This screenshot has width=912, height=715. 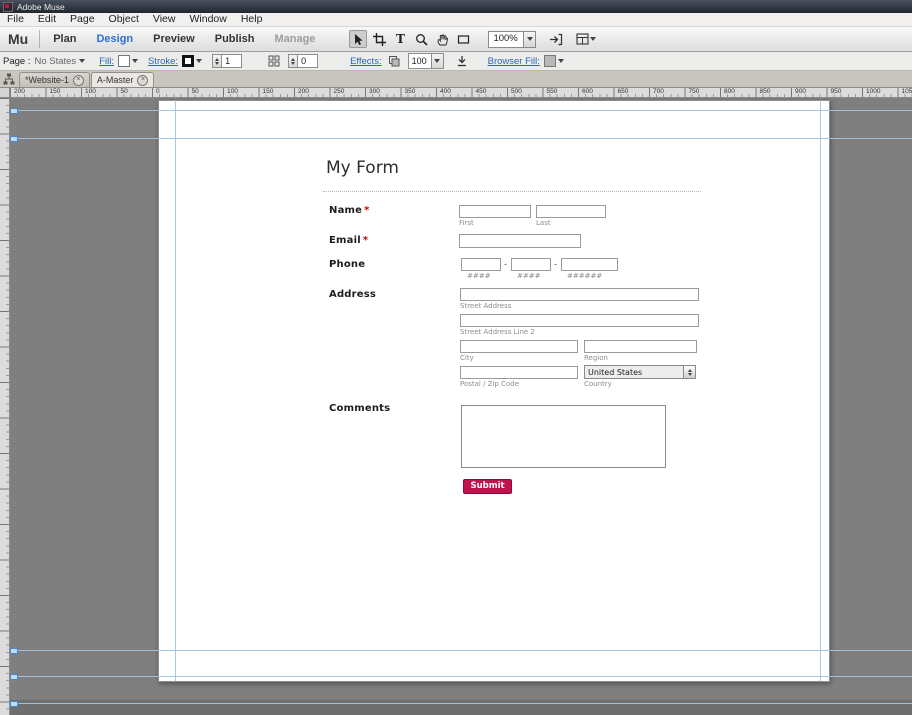 I want to click on document-tab: *Website-1 ×, so click(x=54, y=79).